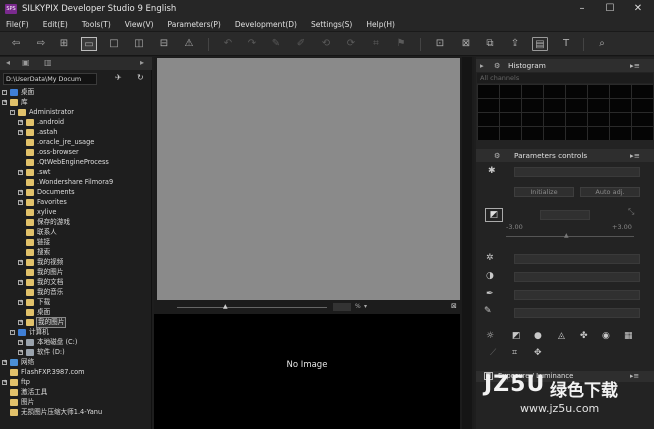 This screenshot has height=429, width=654. What do you see at coordinates (516, 336) in the screenshot?
I see `tool-exposure-icon: ◩` at bounding box center [516, 336].